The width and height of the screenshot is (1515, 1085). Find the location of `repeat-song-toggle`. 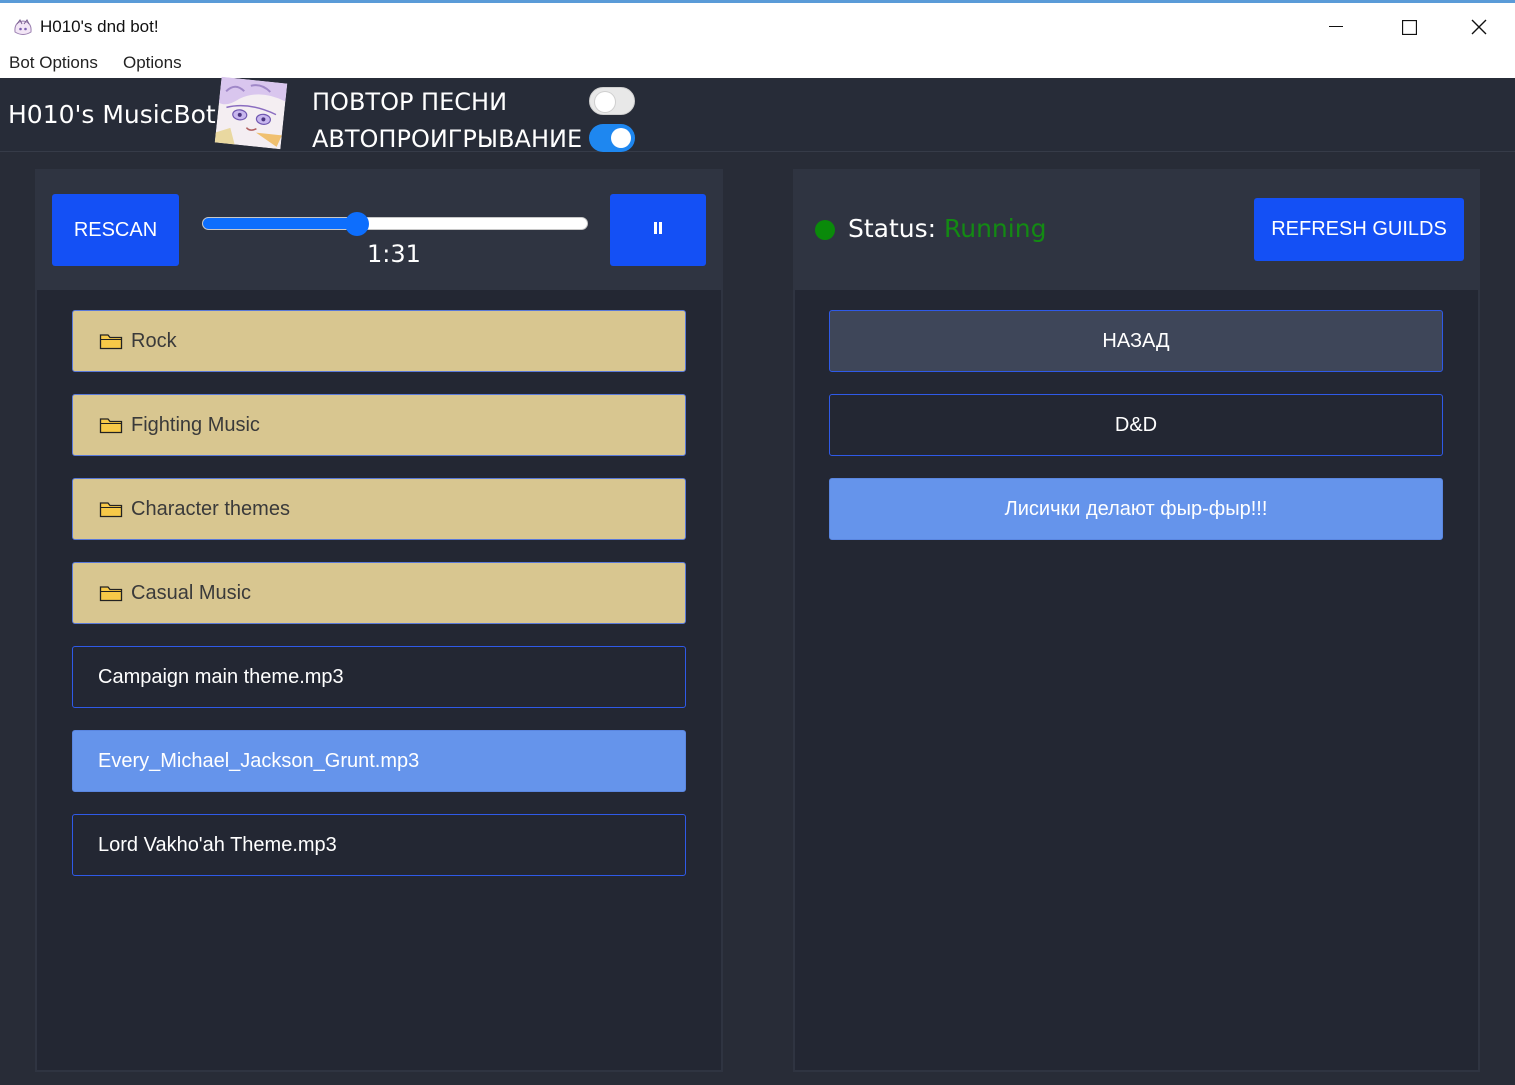

repeat-song-toggle is located at coordinates (612, 101).